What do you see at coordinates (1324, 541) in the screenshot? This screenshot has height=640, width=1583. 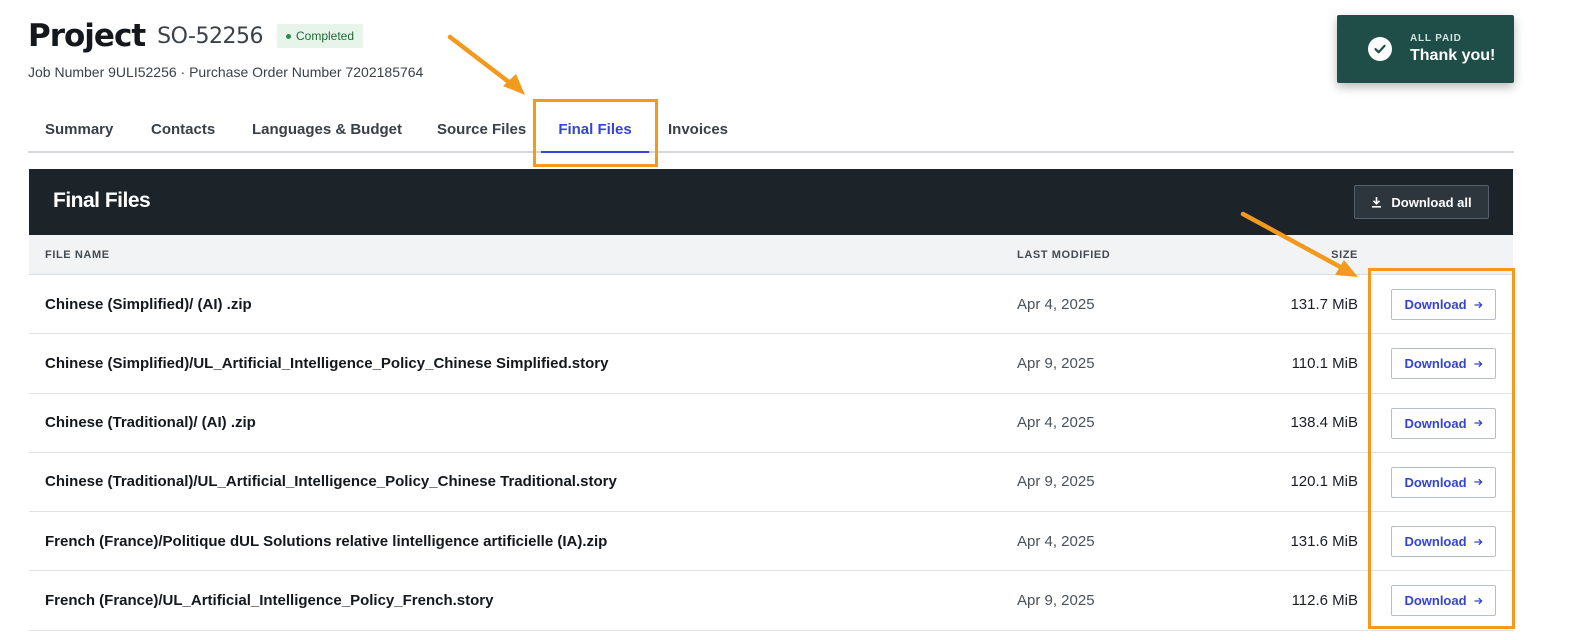 I see `file-size: 131.6 MiB` at bounding box center [1324, 541].